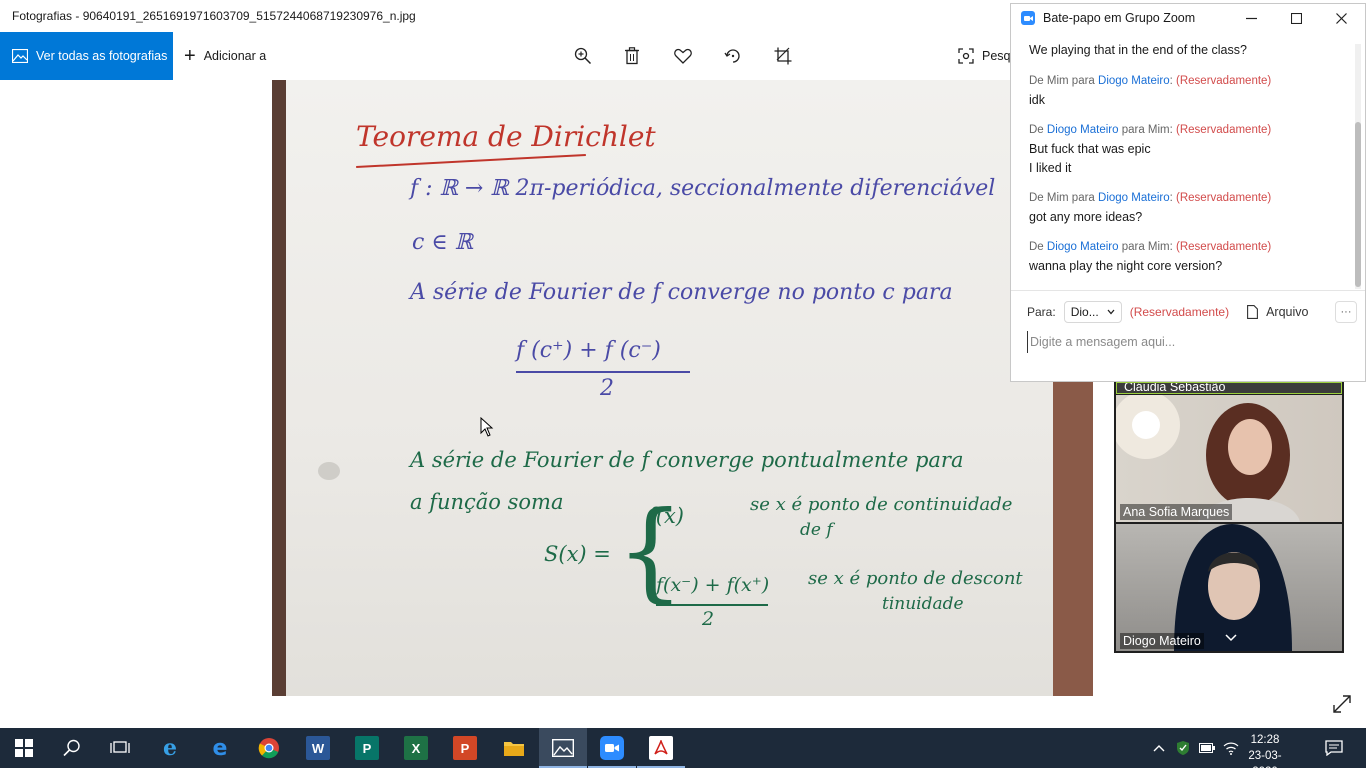 The image size is (1366, 768). I want to click on publisher-icon: P, so click(367, 748).